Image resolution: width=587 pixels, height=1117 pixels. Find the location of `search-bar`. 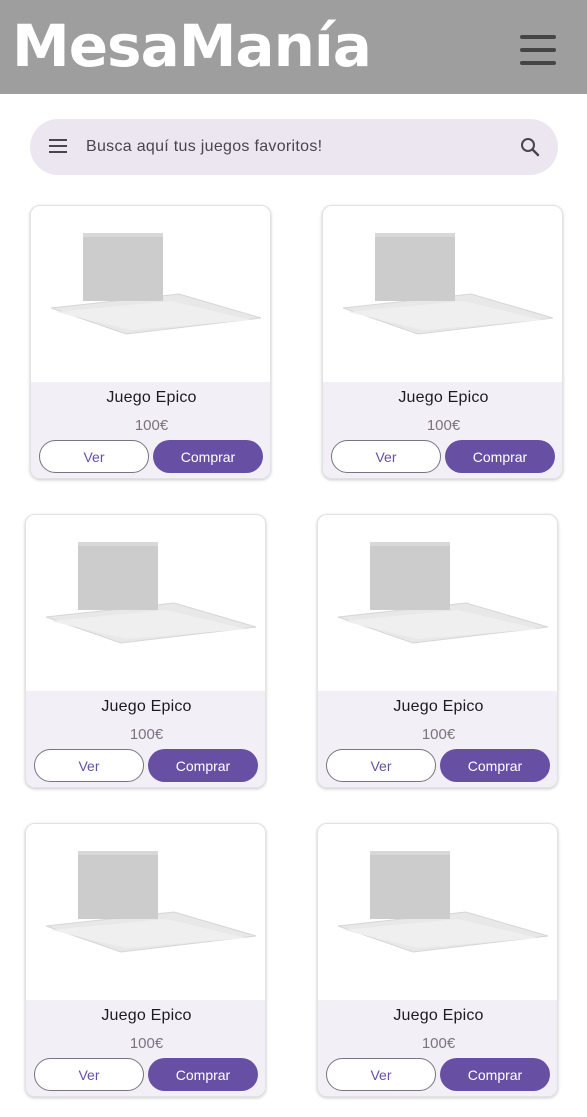

search-bar is located at coordinates (294, 147).